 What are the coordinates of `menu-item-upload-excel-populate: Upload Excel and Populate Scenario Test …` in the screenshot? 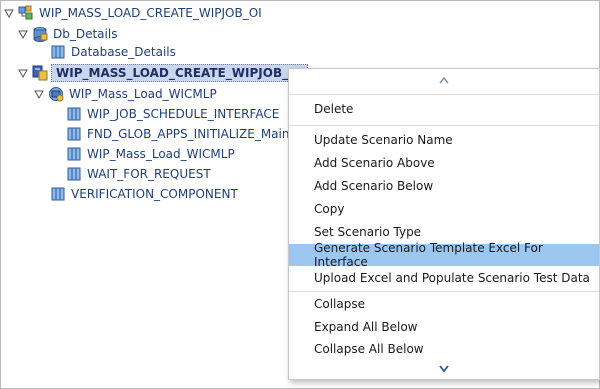 It's located at (444, 278).